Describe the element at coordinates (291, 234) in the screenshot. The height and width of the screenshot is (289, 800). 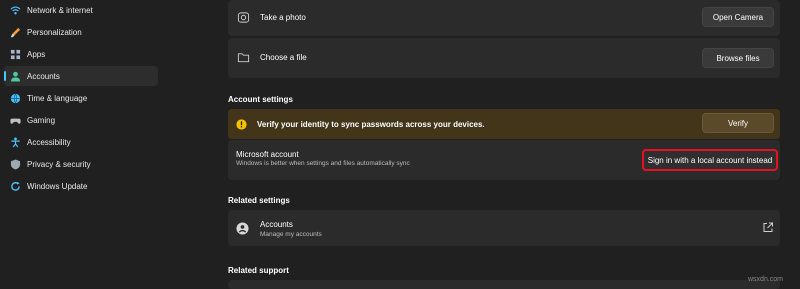
I see `related-accounts-subtitle: Manage my accounts` at that location.